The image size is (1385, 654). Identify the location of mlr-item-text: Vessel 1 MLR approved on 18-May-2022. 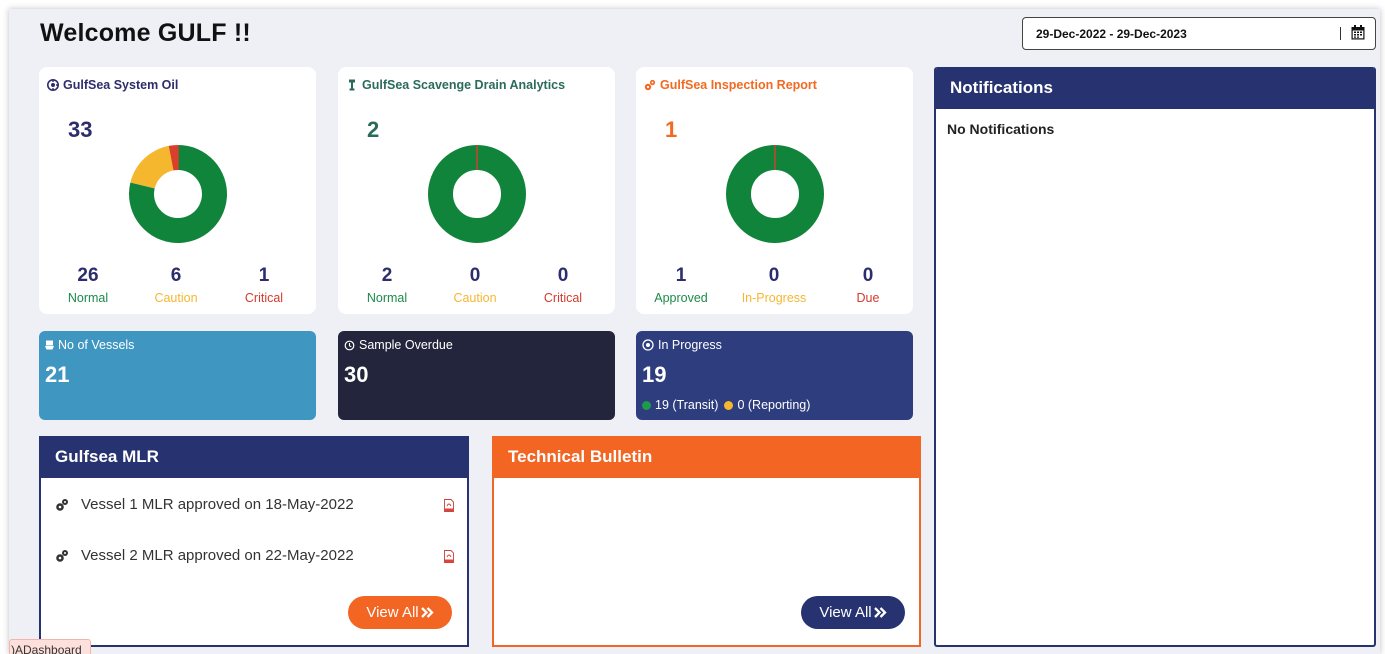
(217, 504).